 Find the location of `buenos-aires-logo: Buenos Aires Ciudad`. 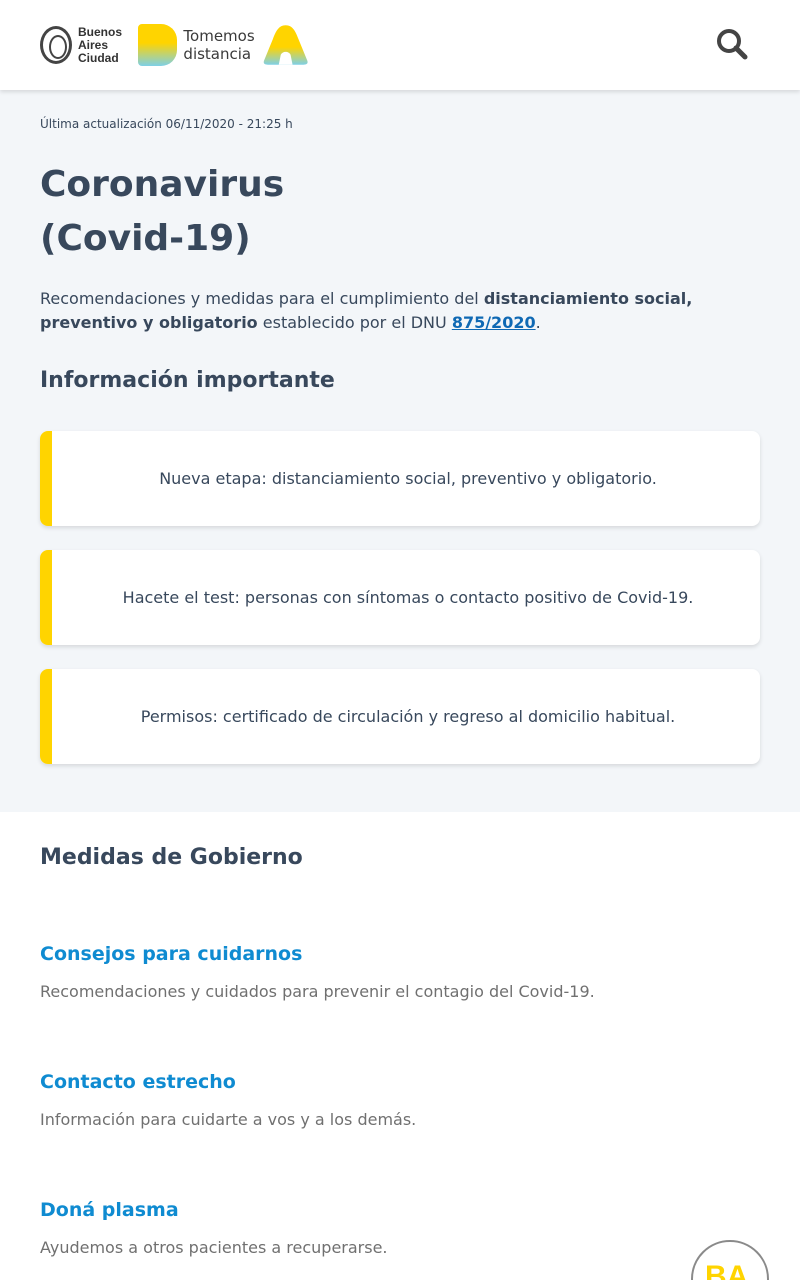

buenos-aires-logo: Buenos Aires Ciudad is located at coordinates (85, 45).